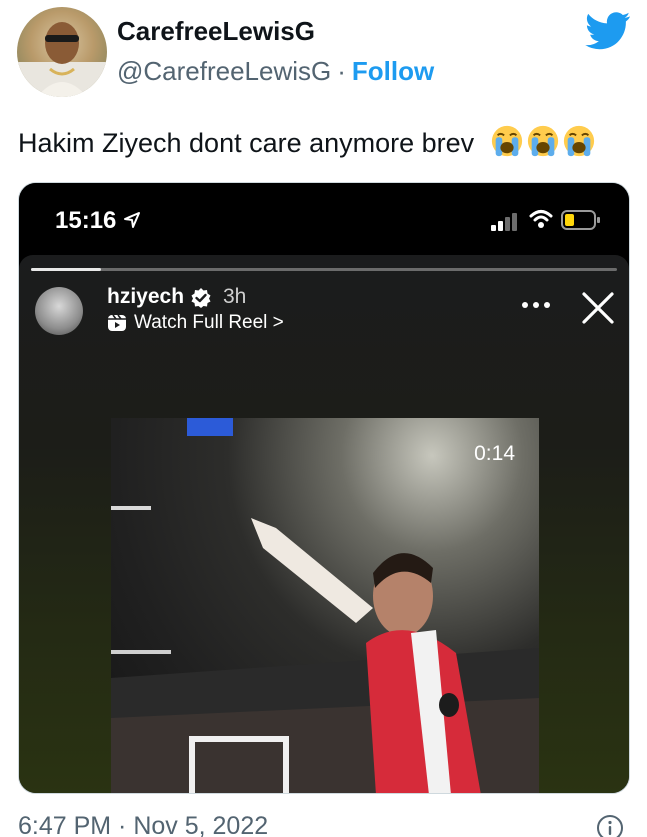  What do you see at coordinates (66, 269) in the screenshot?
I see `story-progress-fill` at bounding box center [66, 269].